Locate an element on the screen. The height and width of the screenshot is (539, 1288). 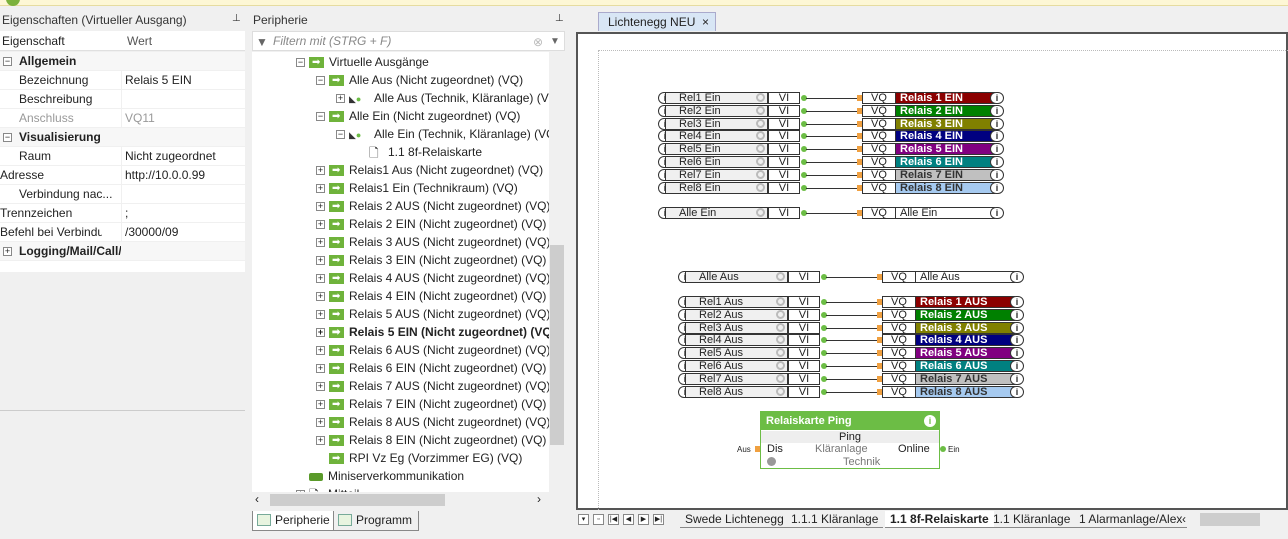
tree-item: + Relais 5 EIN (Nicht zugeordnet) (VQ) is located at coordinates (432, 332).